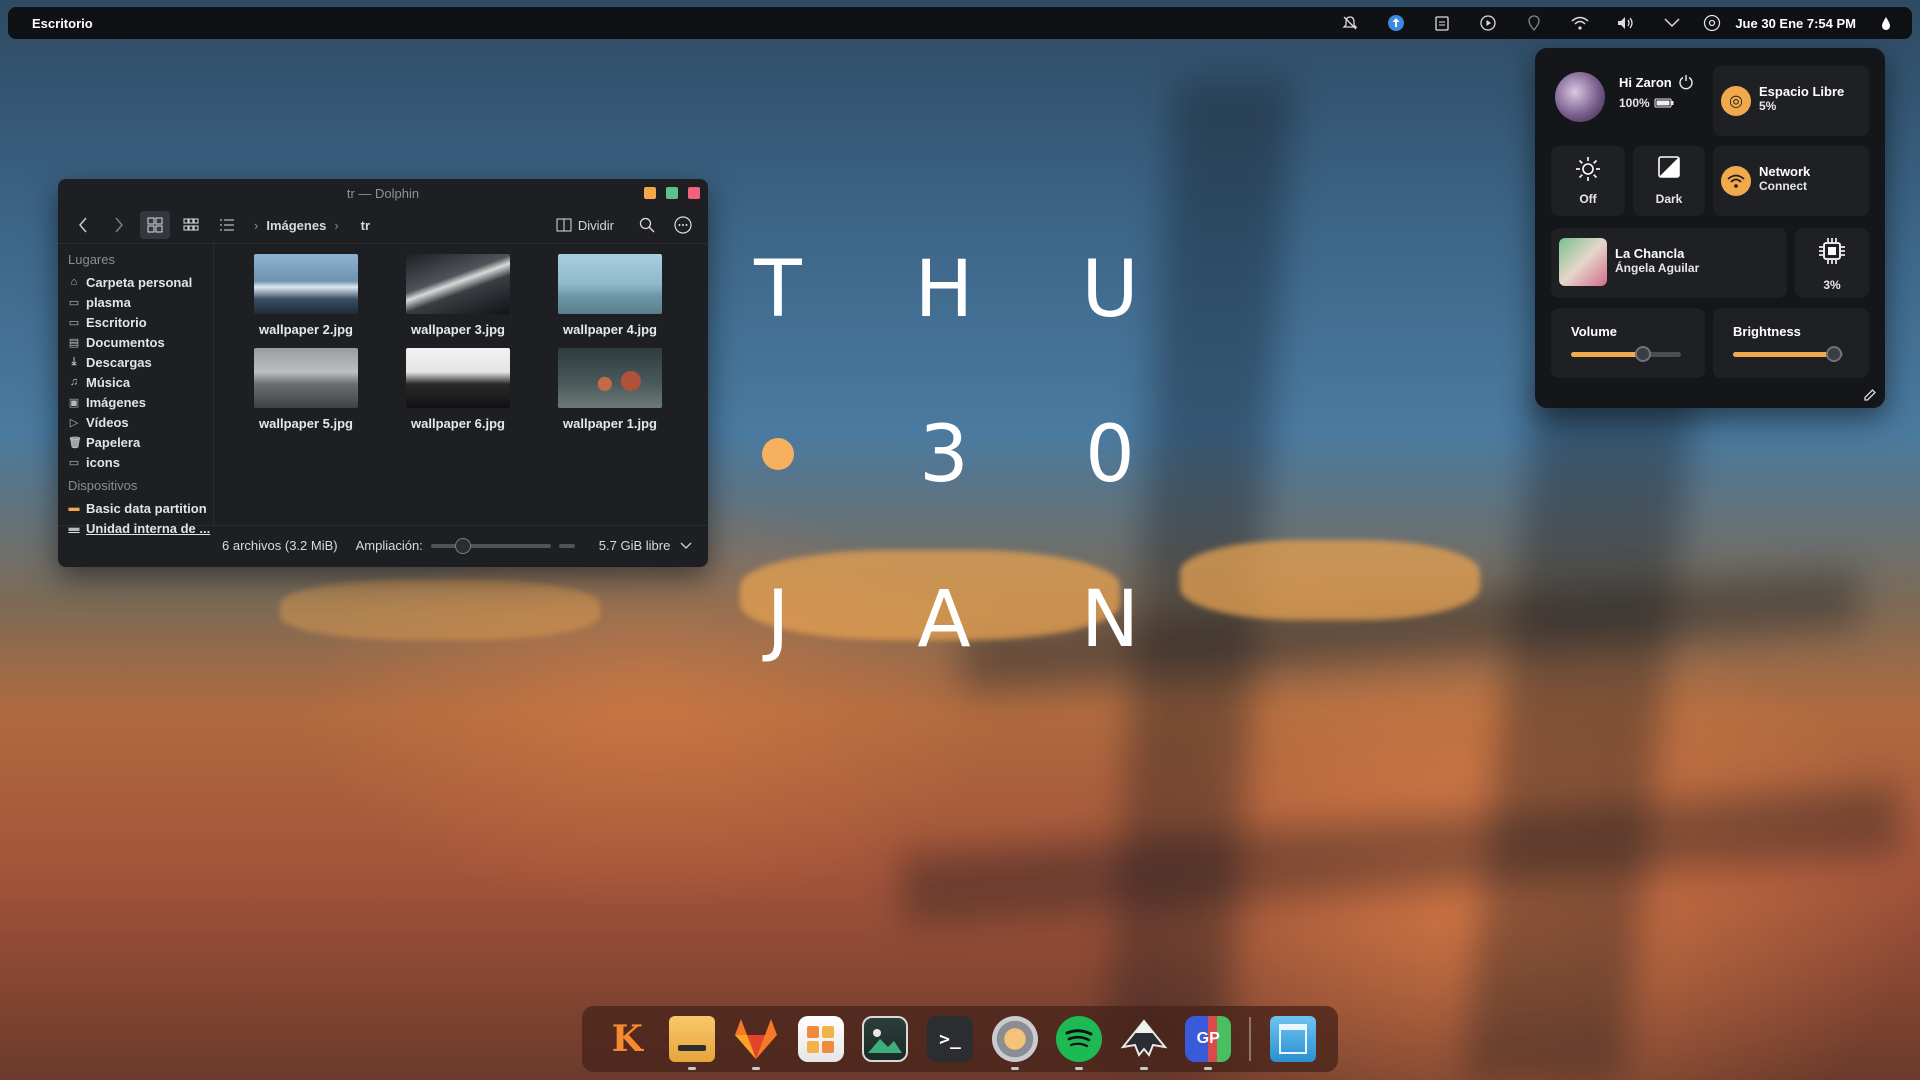 The height and width of the screenshot is (1080, 1920). I want to click on file-item: wallpaper 5.jpg, so click(306, 395).